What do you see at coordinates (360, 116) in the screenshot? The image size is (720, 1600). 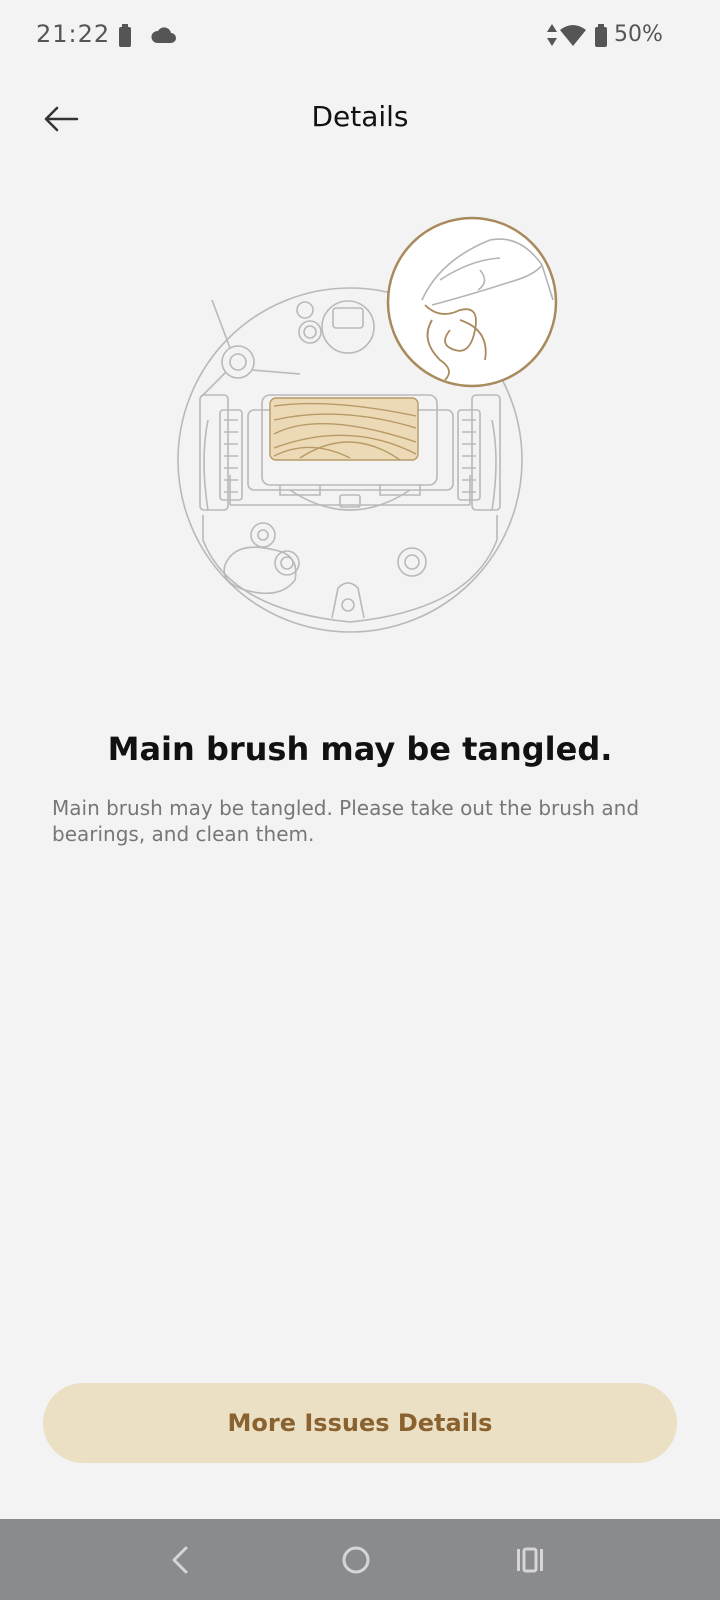 I see `page-title: Details` at bounding box center [360, 116].